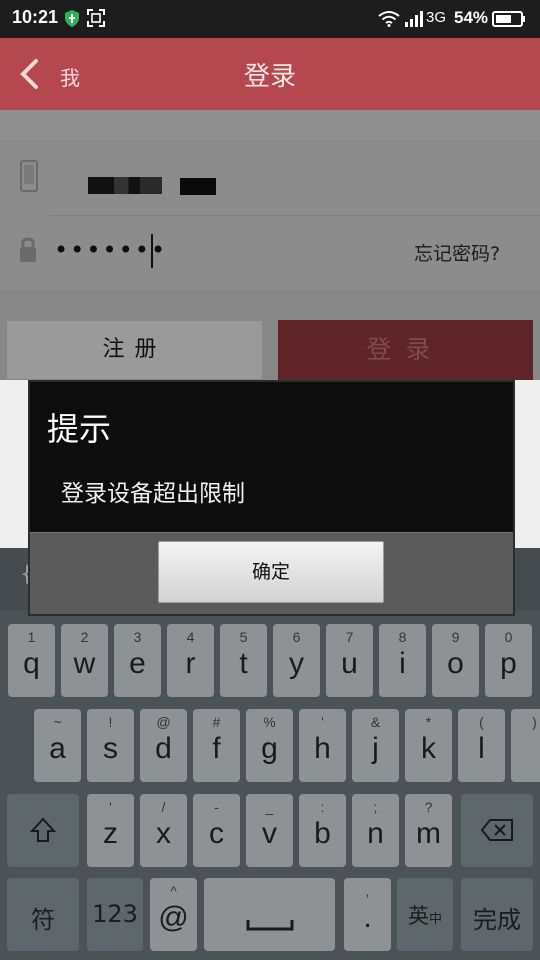 The height and width of the screenshot is (960, 540). I want to click on form-top-spacer, so click(270, 125).